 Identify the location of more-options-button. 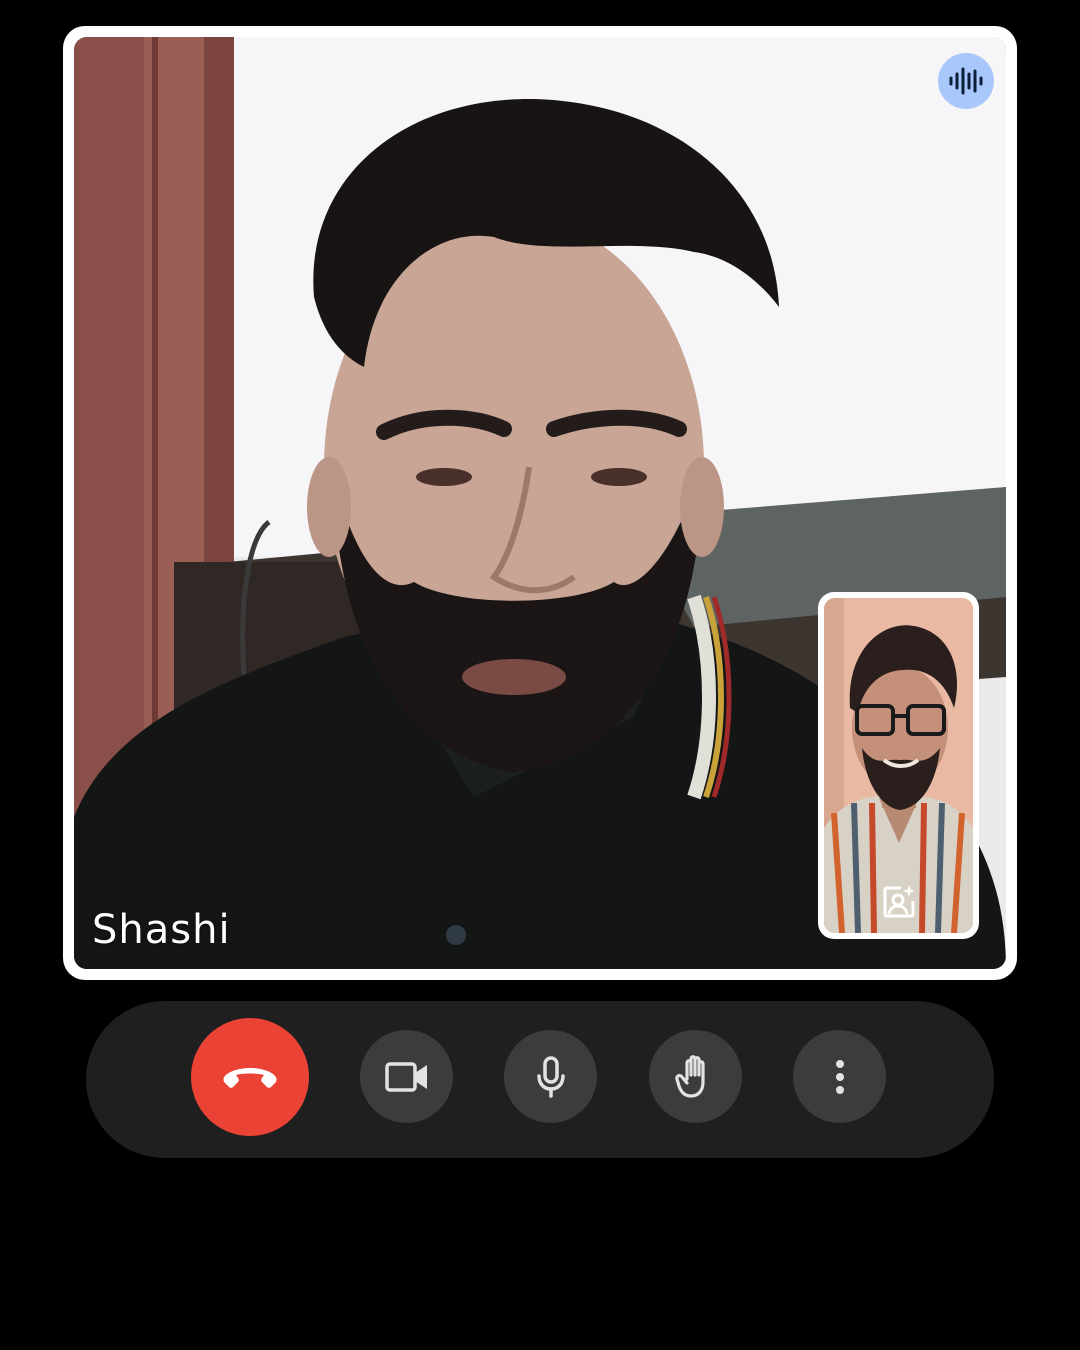
(839, 1076).